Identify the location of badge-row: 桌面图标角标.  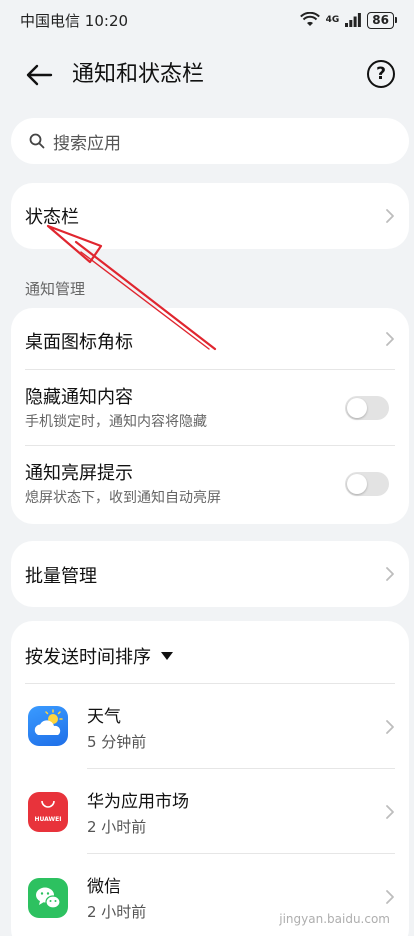
(210, 339).